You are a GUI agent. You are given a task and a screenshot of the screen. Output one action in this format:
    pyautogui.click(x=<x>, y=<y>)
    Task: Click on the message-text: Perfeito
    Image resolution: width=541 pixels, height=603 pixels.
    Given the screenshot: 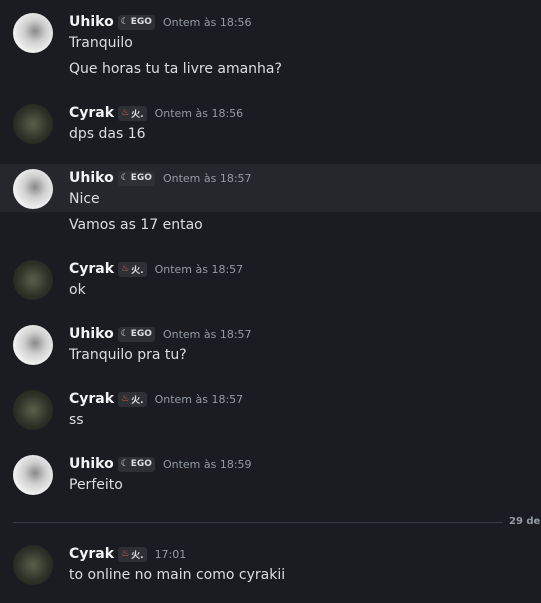 What is the action you would take?
    pyautogui.click(x=96, y=485)
    